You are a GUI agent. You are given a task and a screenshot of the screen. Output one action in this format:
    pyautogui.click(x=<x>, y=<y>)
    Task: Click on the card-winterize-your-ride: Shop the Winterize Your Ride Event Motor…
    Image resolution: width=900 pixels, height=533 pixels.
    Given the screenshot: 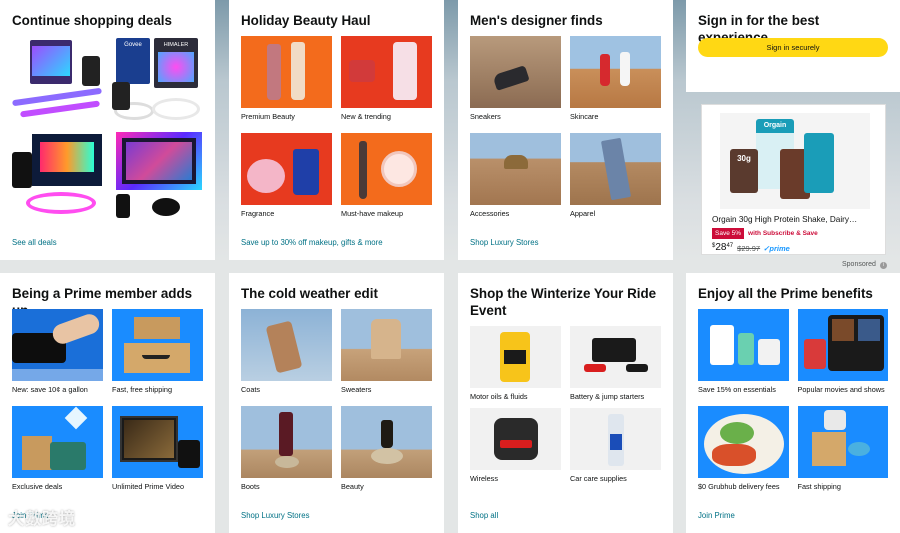 What is the action you would take?
    pyautogui.click(x=565, y=403)
    